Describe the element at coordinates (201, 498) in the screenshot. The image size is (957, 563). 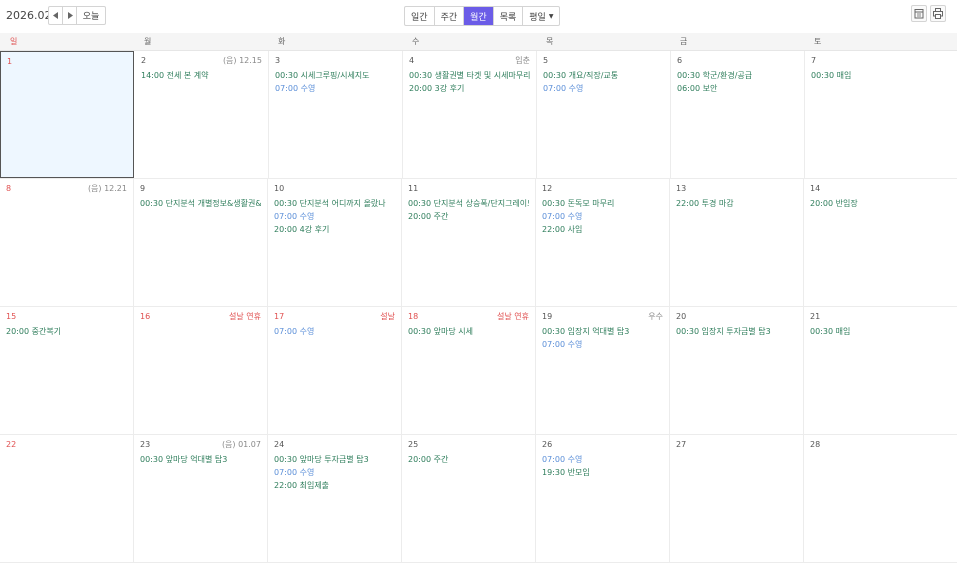
I see `day-cell: 23 (음) 01.07 00:30 앞마당 억대별 탑3` at that location.